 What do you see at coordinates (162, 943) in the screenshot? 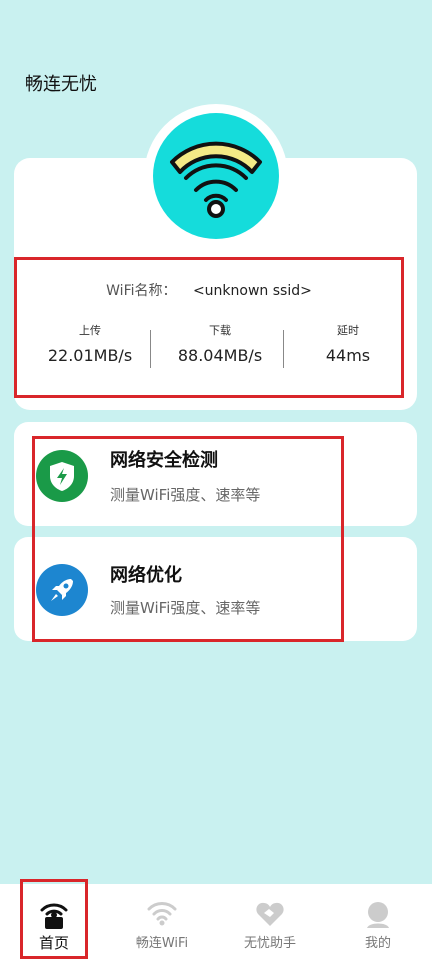
I see `tab-label: 畅连WiFi` at bounding box center [162, 943].